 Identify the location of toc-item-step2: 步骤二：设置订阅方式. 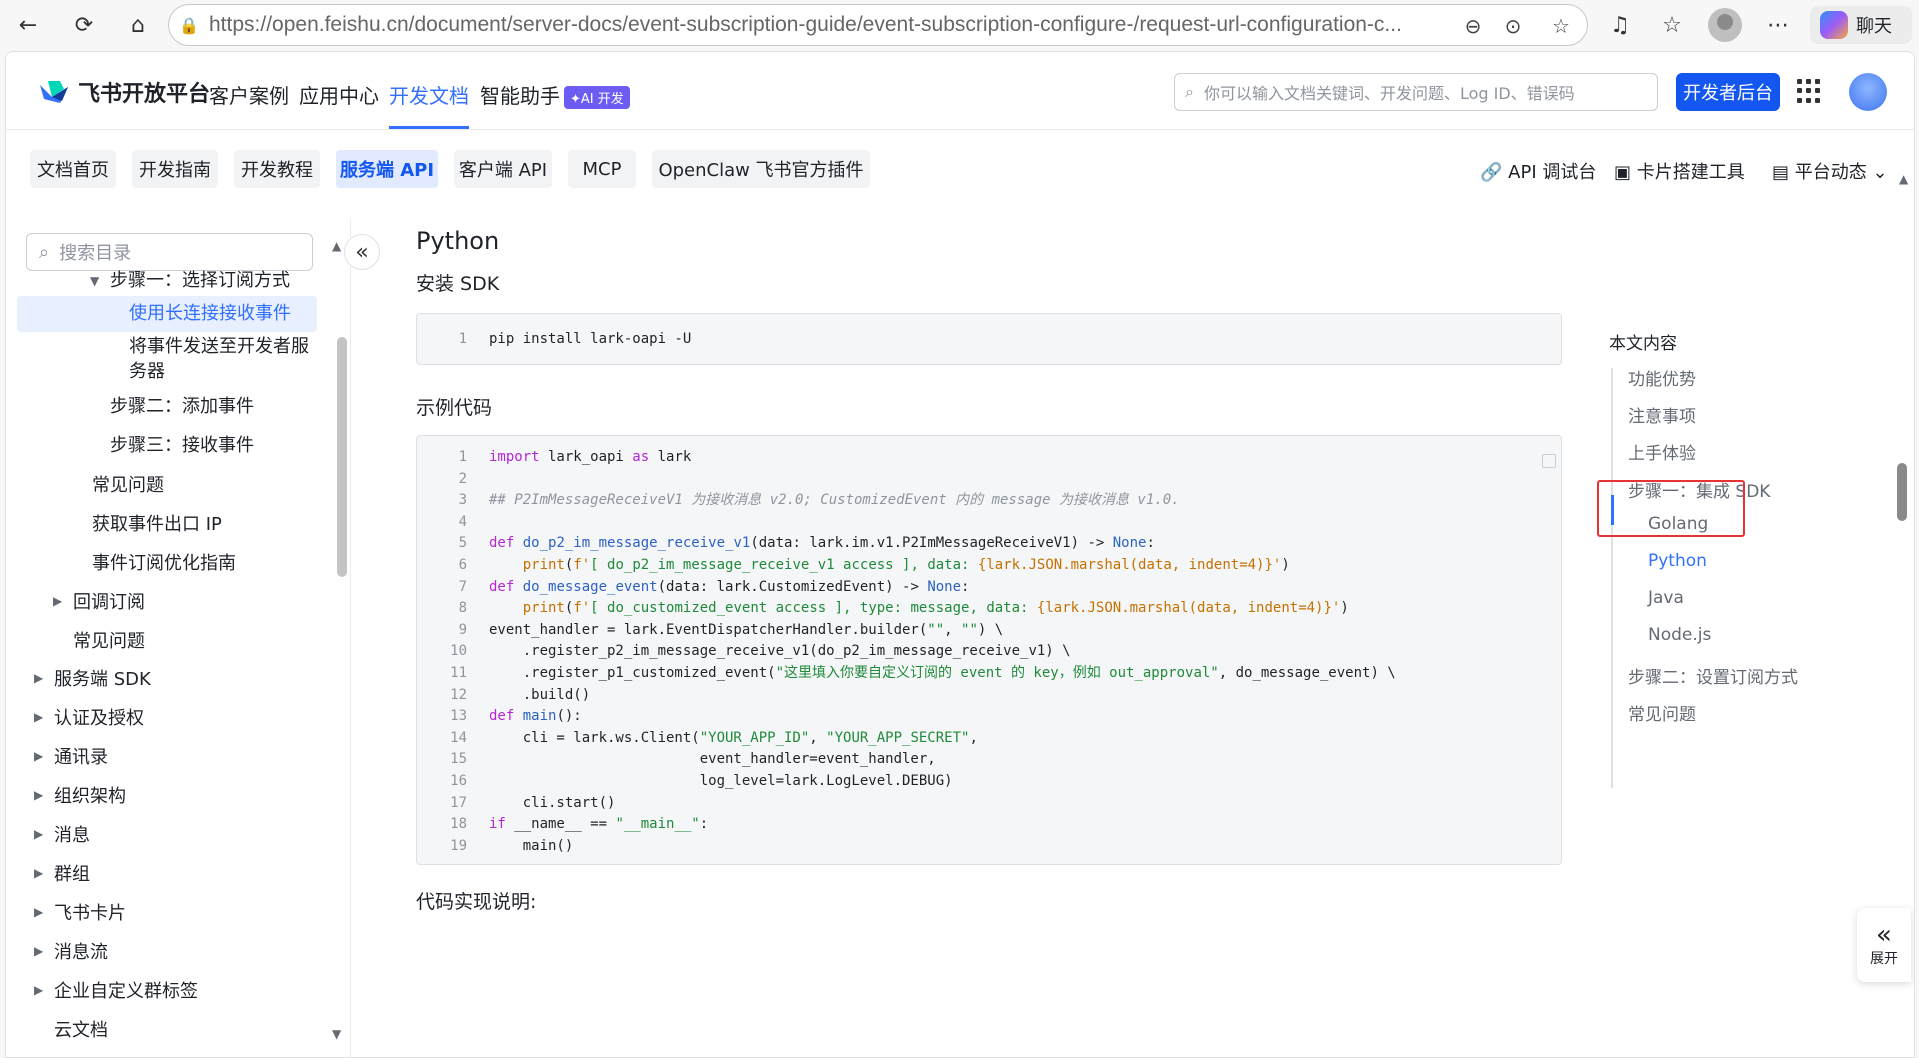
(1713, 675).